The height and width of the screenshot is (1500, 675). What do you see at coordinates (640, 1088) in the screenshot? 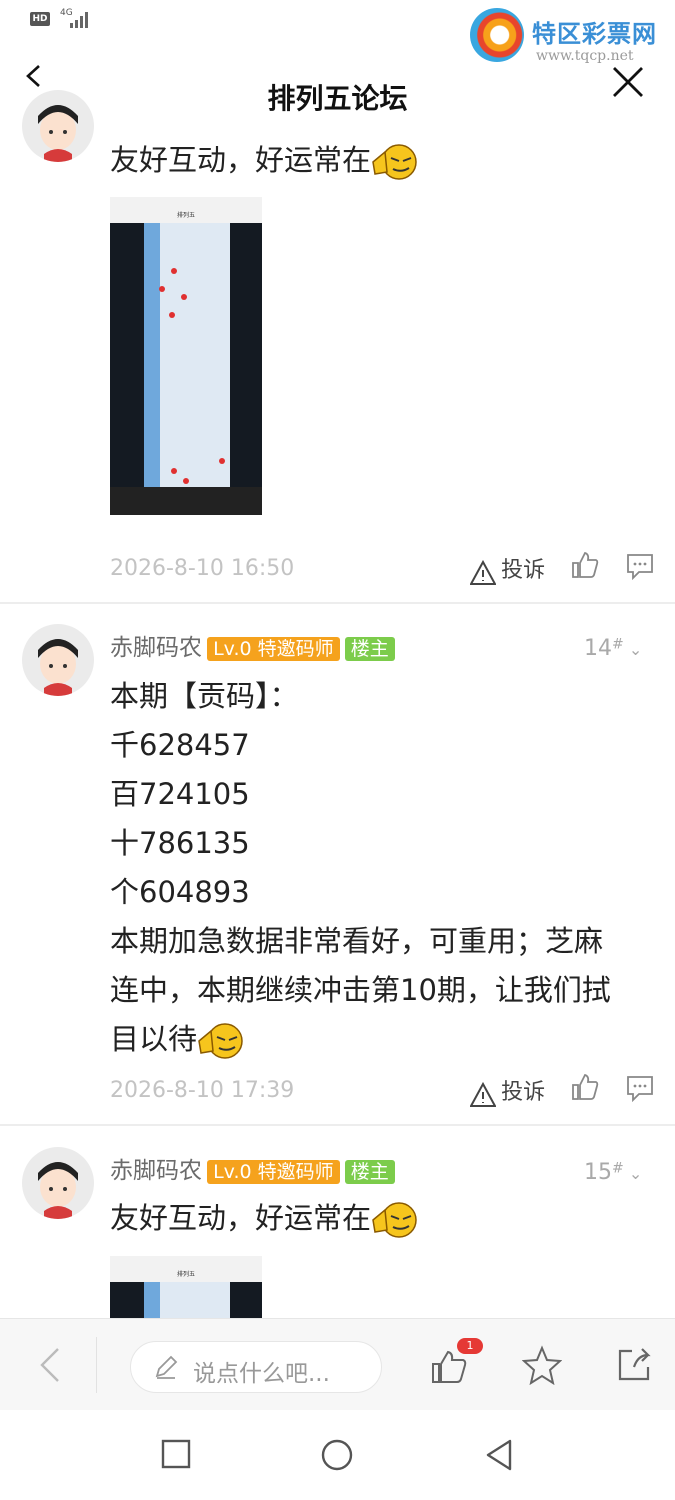
I see `post-14-comment-icon` at bounding box center [640, 1088].